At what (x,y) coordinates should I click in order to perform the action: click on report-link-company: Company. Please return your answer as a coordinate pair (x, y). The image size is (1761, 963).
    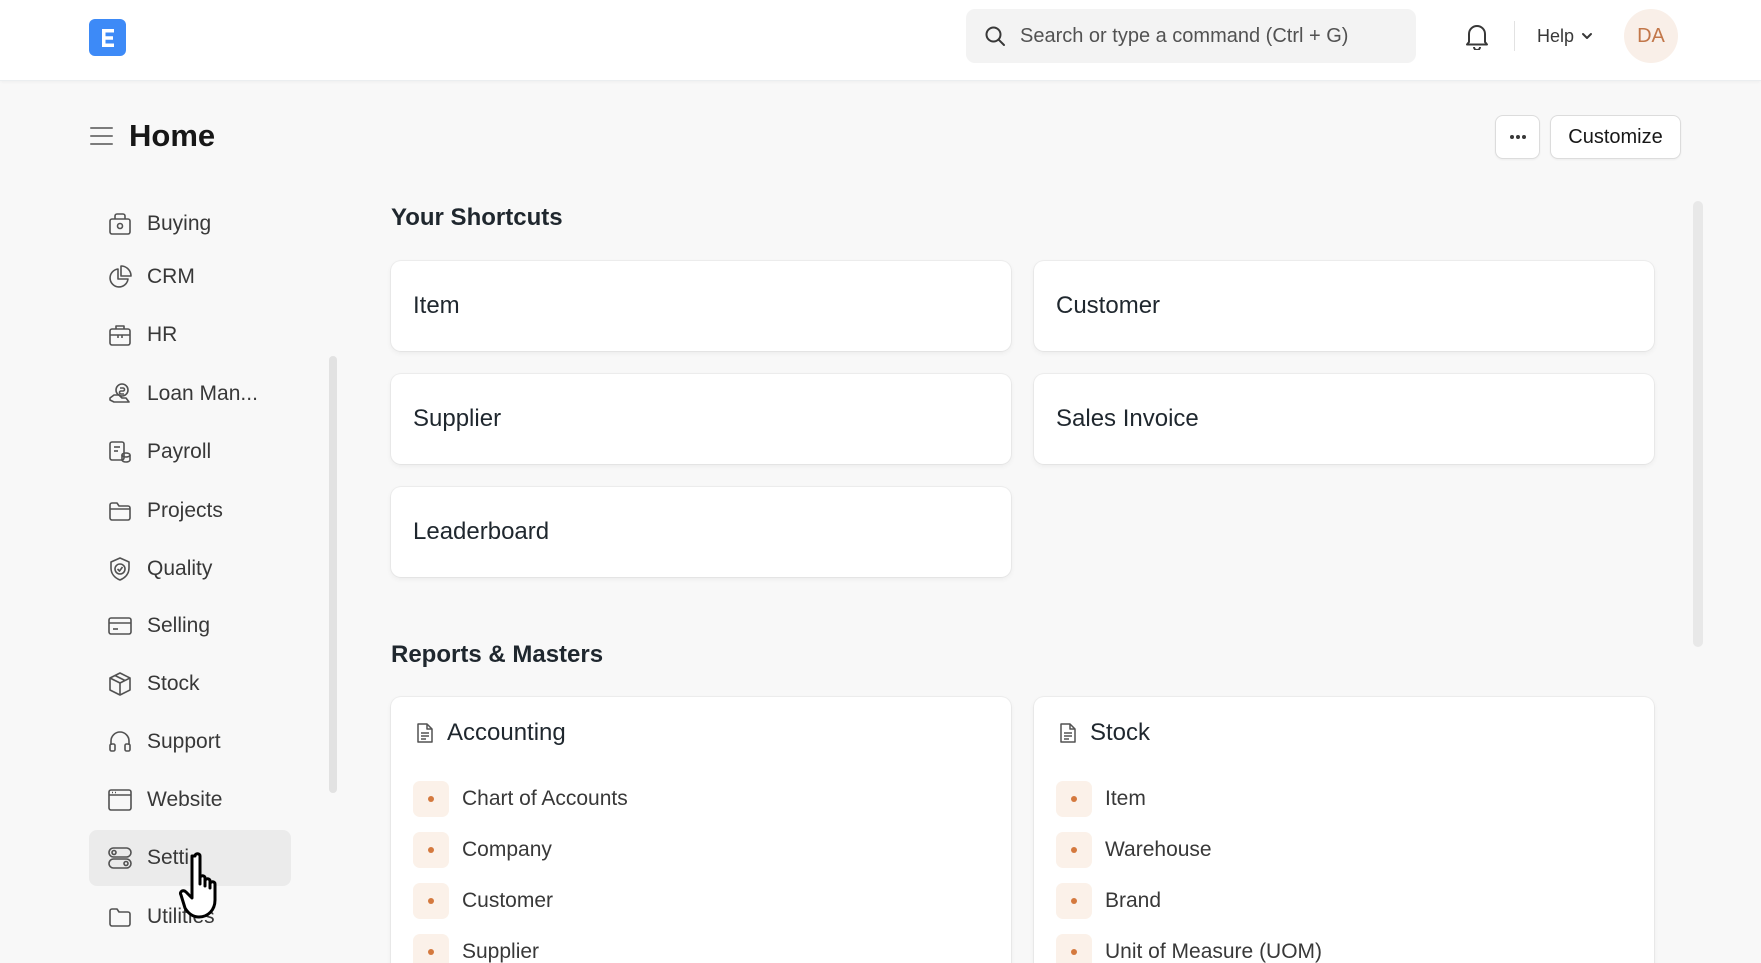
    Looking at the image, I should click on (482, 850).